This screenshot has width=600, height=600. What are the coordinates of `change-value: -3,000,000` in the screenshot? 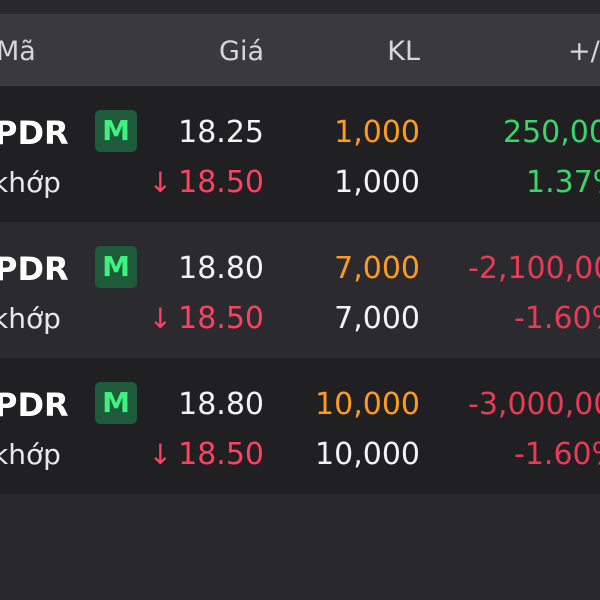 It's located at (534, 404).